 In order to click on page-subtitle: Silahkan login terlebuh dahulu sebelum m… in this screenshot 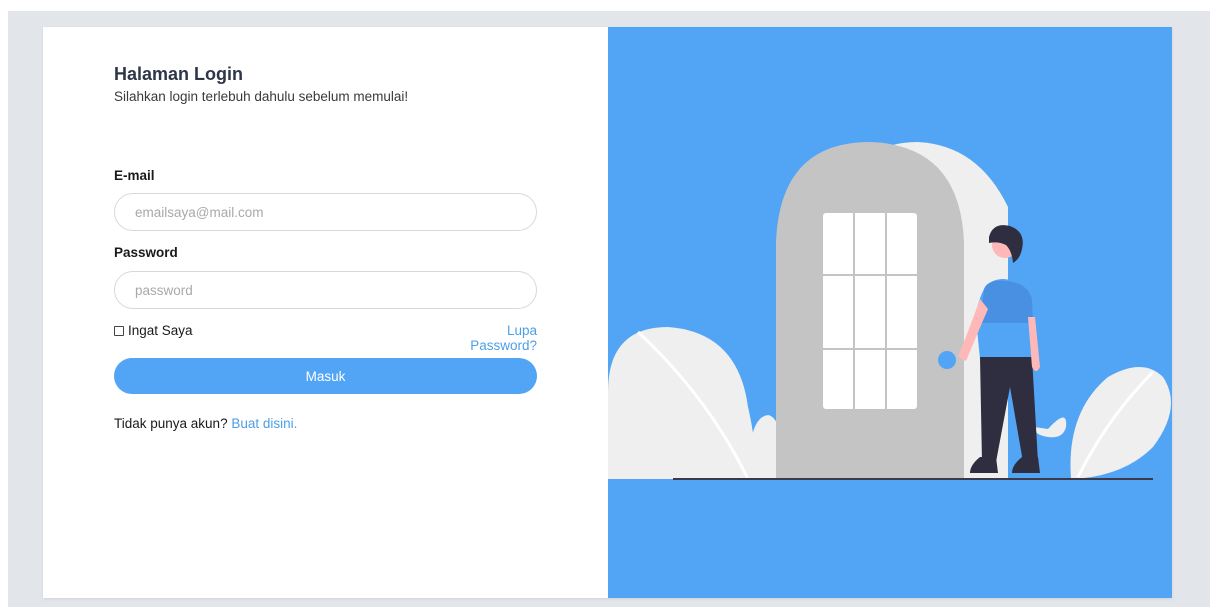, I will do `click(261, 96)`.